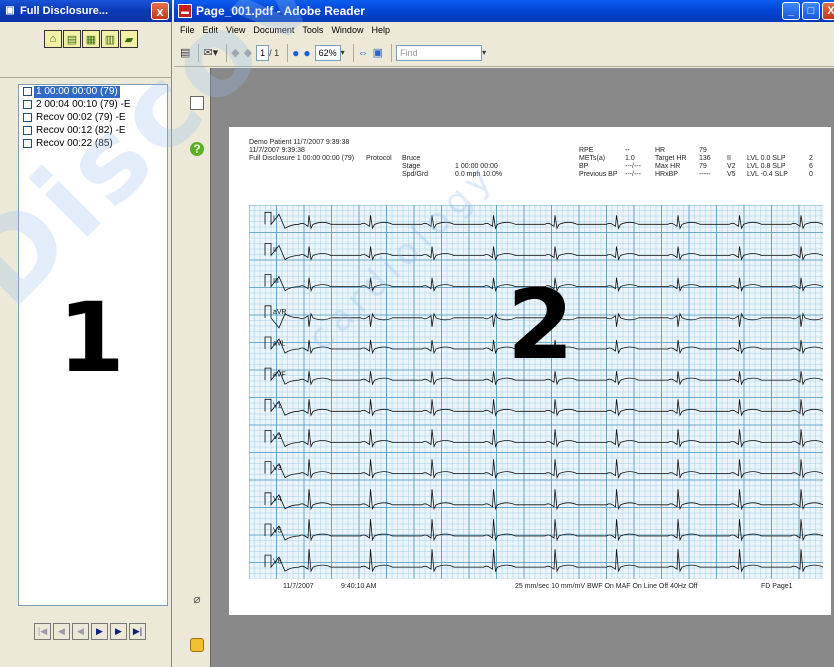 The width and height of the screenshot is (834, 667). I want to click on lead-label-ii: II, so click(275, 250).